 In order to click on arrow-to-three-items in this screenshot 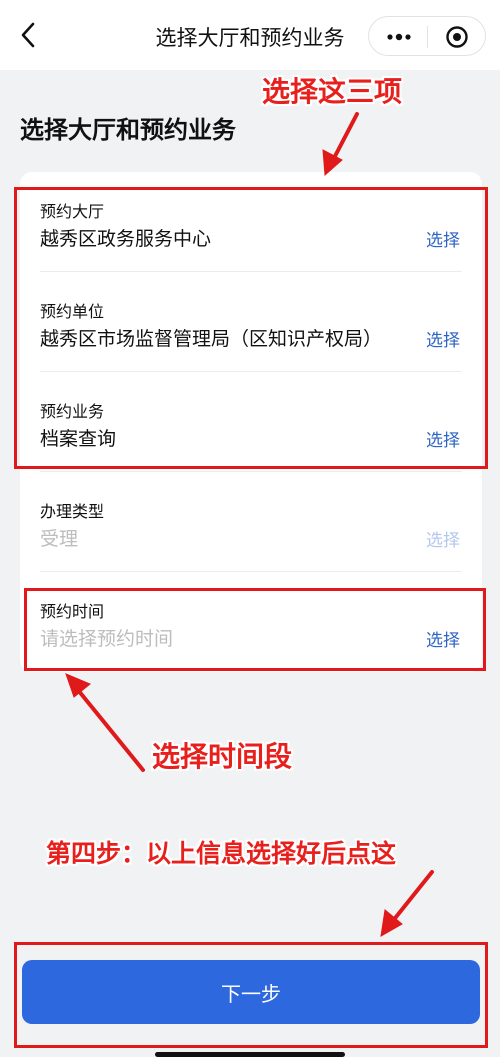, I will do `click(340, 144)`.